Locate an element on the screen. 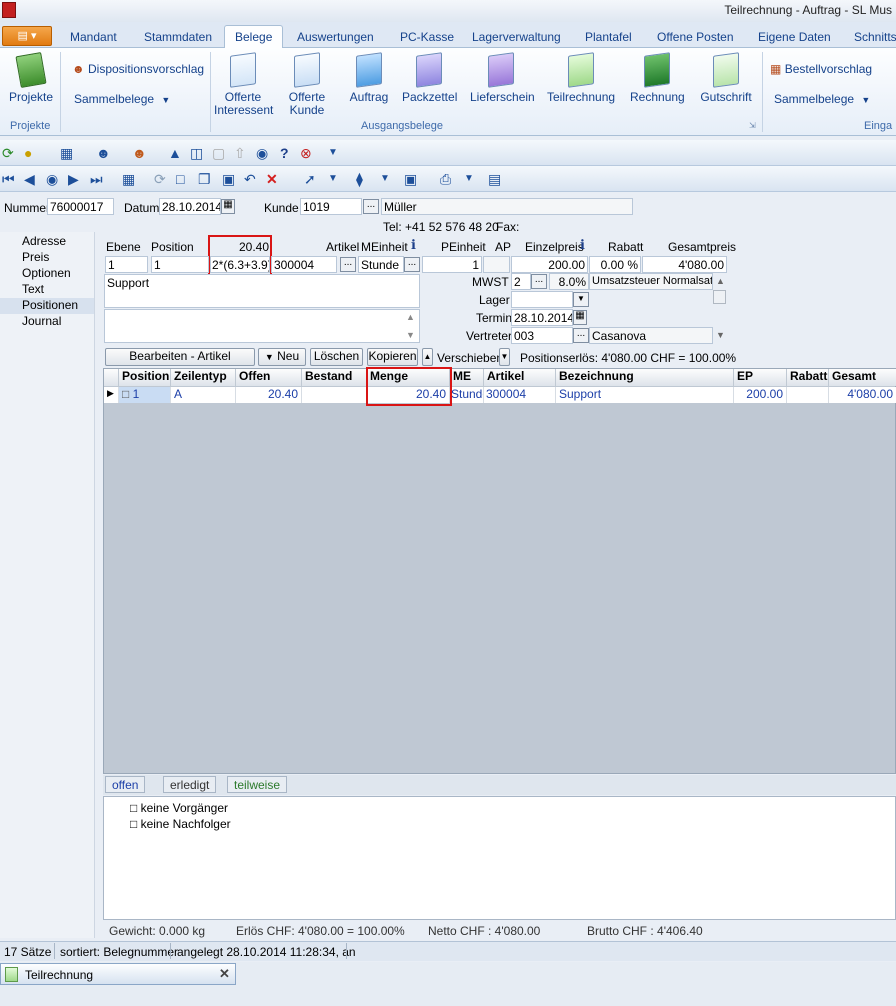 This screenshot has height=1006, width=896. menge-formula-field: 2*(6.3+3.9) is located at coordinates (240, 264).